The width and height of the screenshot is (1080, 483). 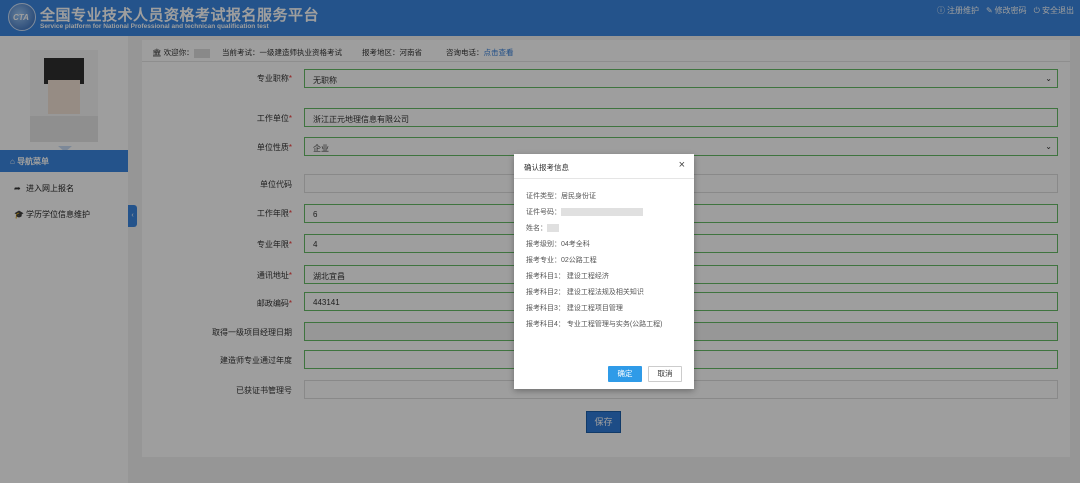 What do you see at coordinates (542, 228) in the screenshot?
I see `info-name: 姓名：` at bounding box center [542, 228].